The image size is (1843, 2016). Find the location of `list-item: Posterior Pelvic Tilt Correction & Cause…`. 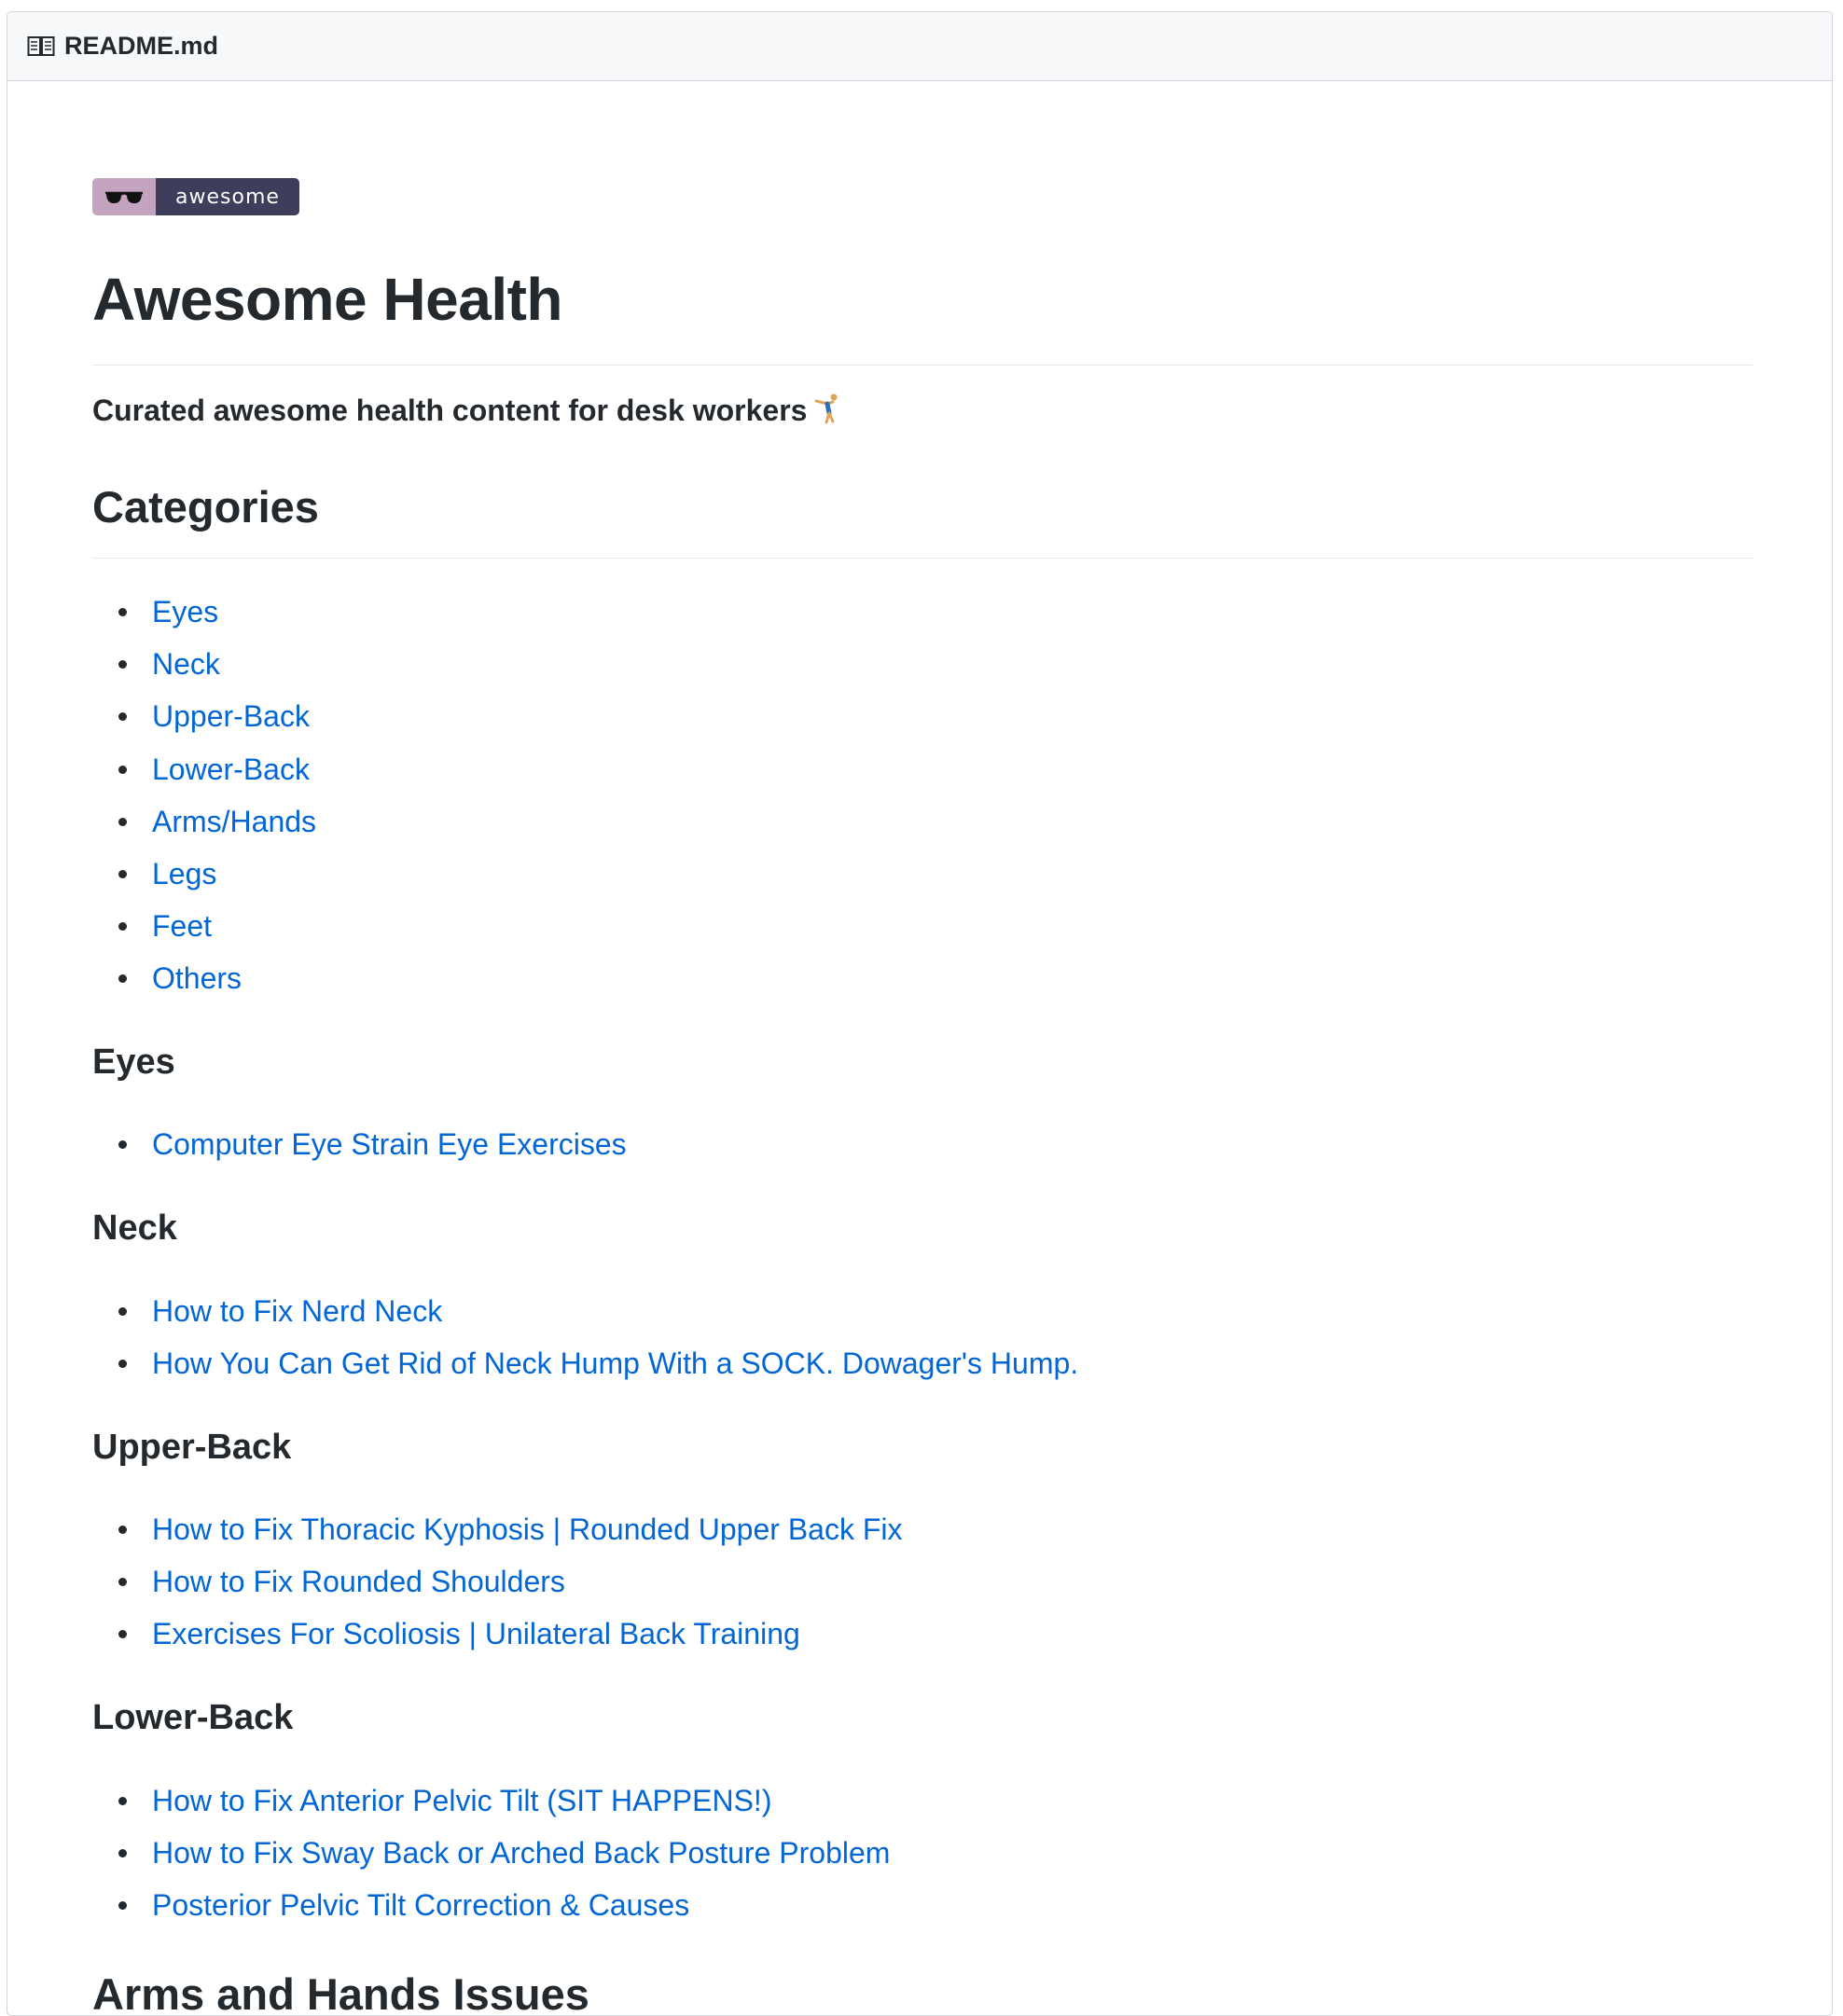

list-item: Posterior Pelvic Tilt Correction & Cause… is located at coordinates (491, 1905).